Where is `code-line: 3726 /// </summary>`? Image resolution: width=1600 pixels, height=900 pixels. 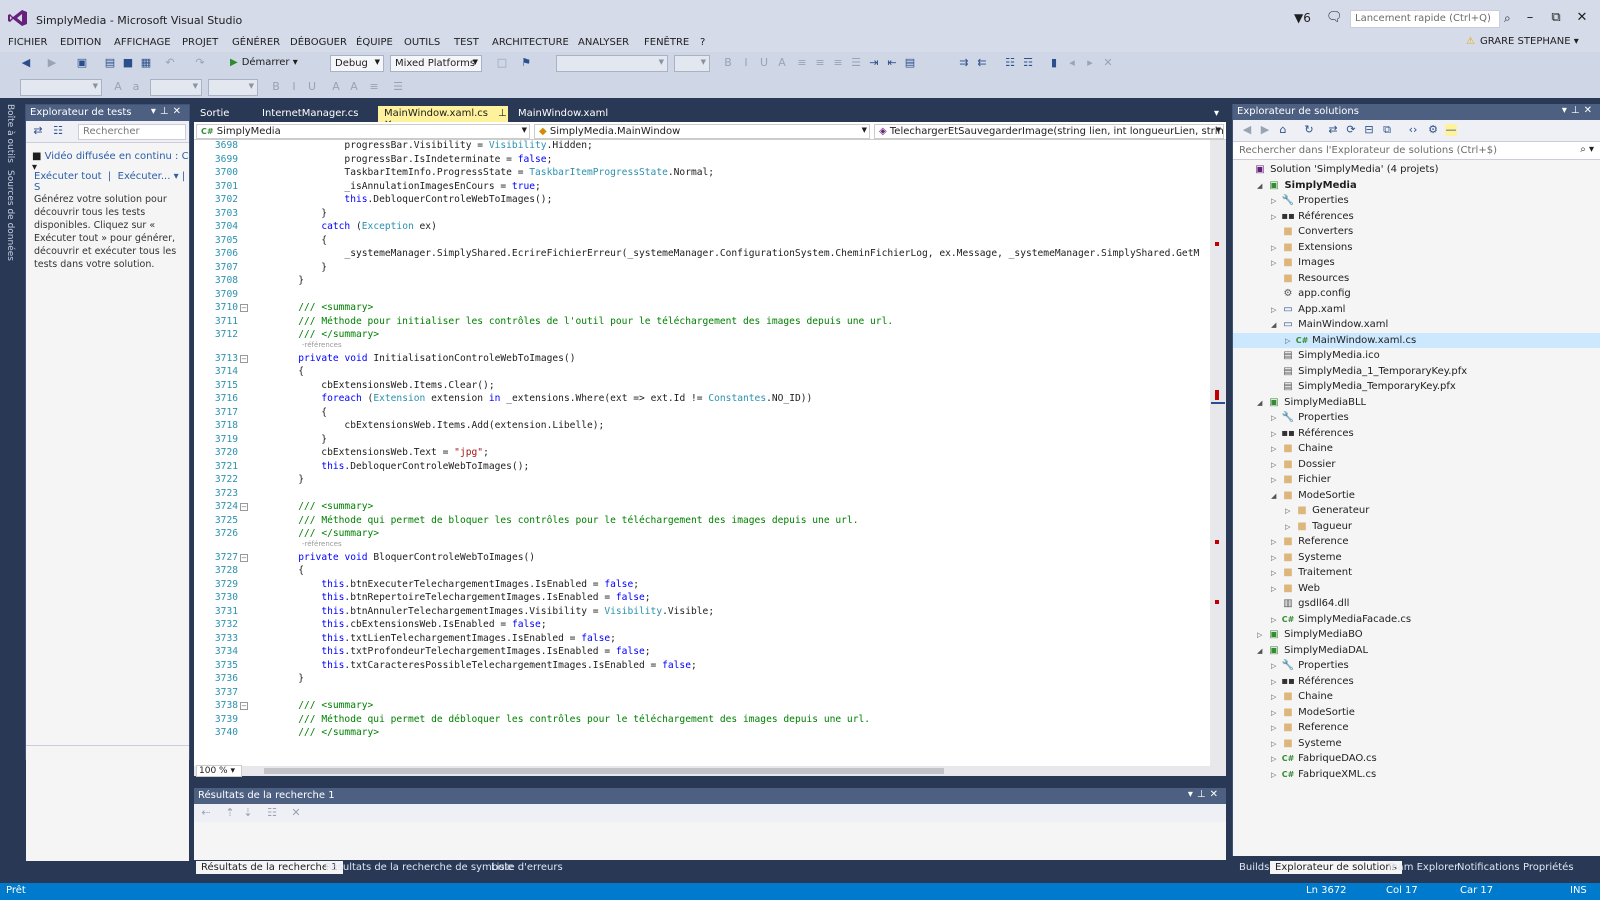
code-line: 3726 /// </summary> is located at coordinates (702, 535).